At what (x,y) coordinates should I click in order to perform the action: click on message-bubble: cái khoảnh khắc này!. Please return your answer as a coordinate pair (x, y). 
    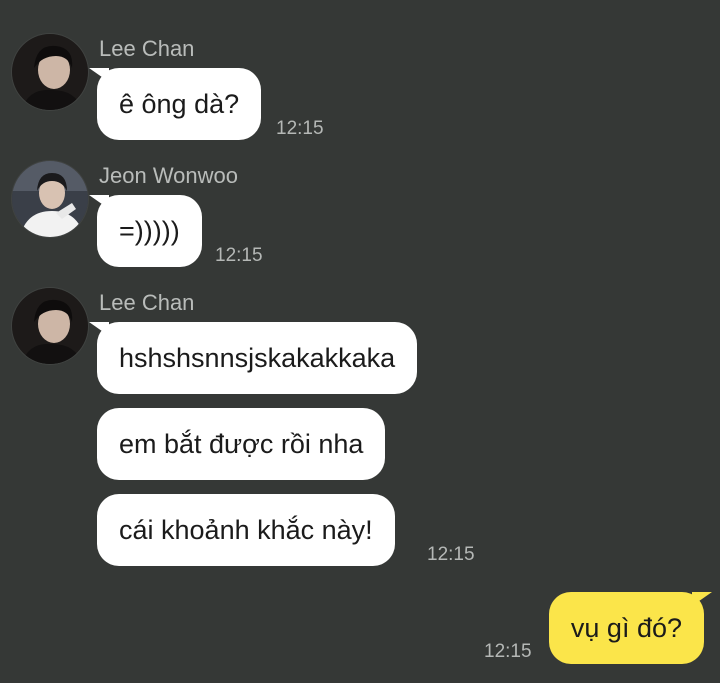
    Looking at the image, I should click on (246, 530).